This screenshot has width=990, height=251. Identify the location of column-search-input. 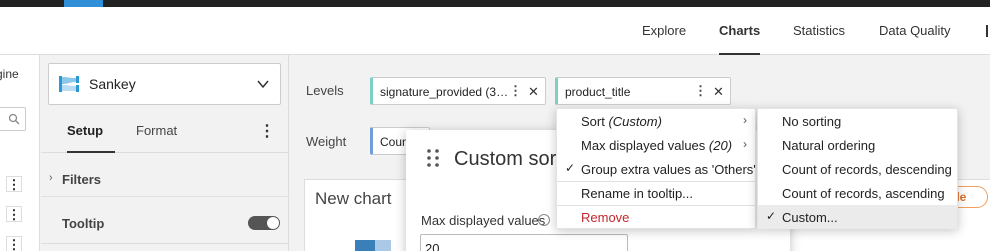
(13, 119).